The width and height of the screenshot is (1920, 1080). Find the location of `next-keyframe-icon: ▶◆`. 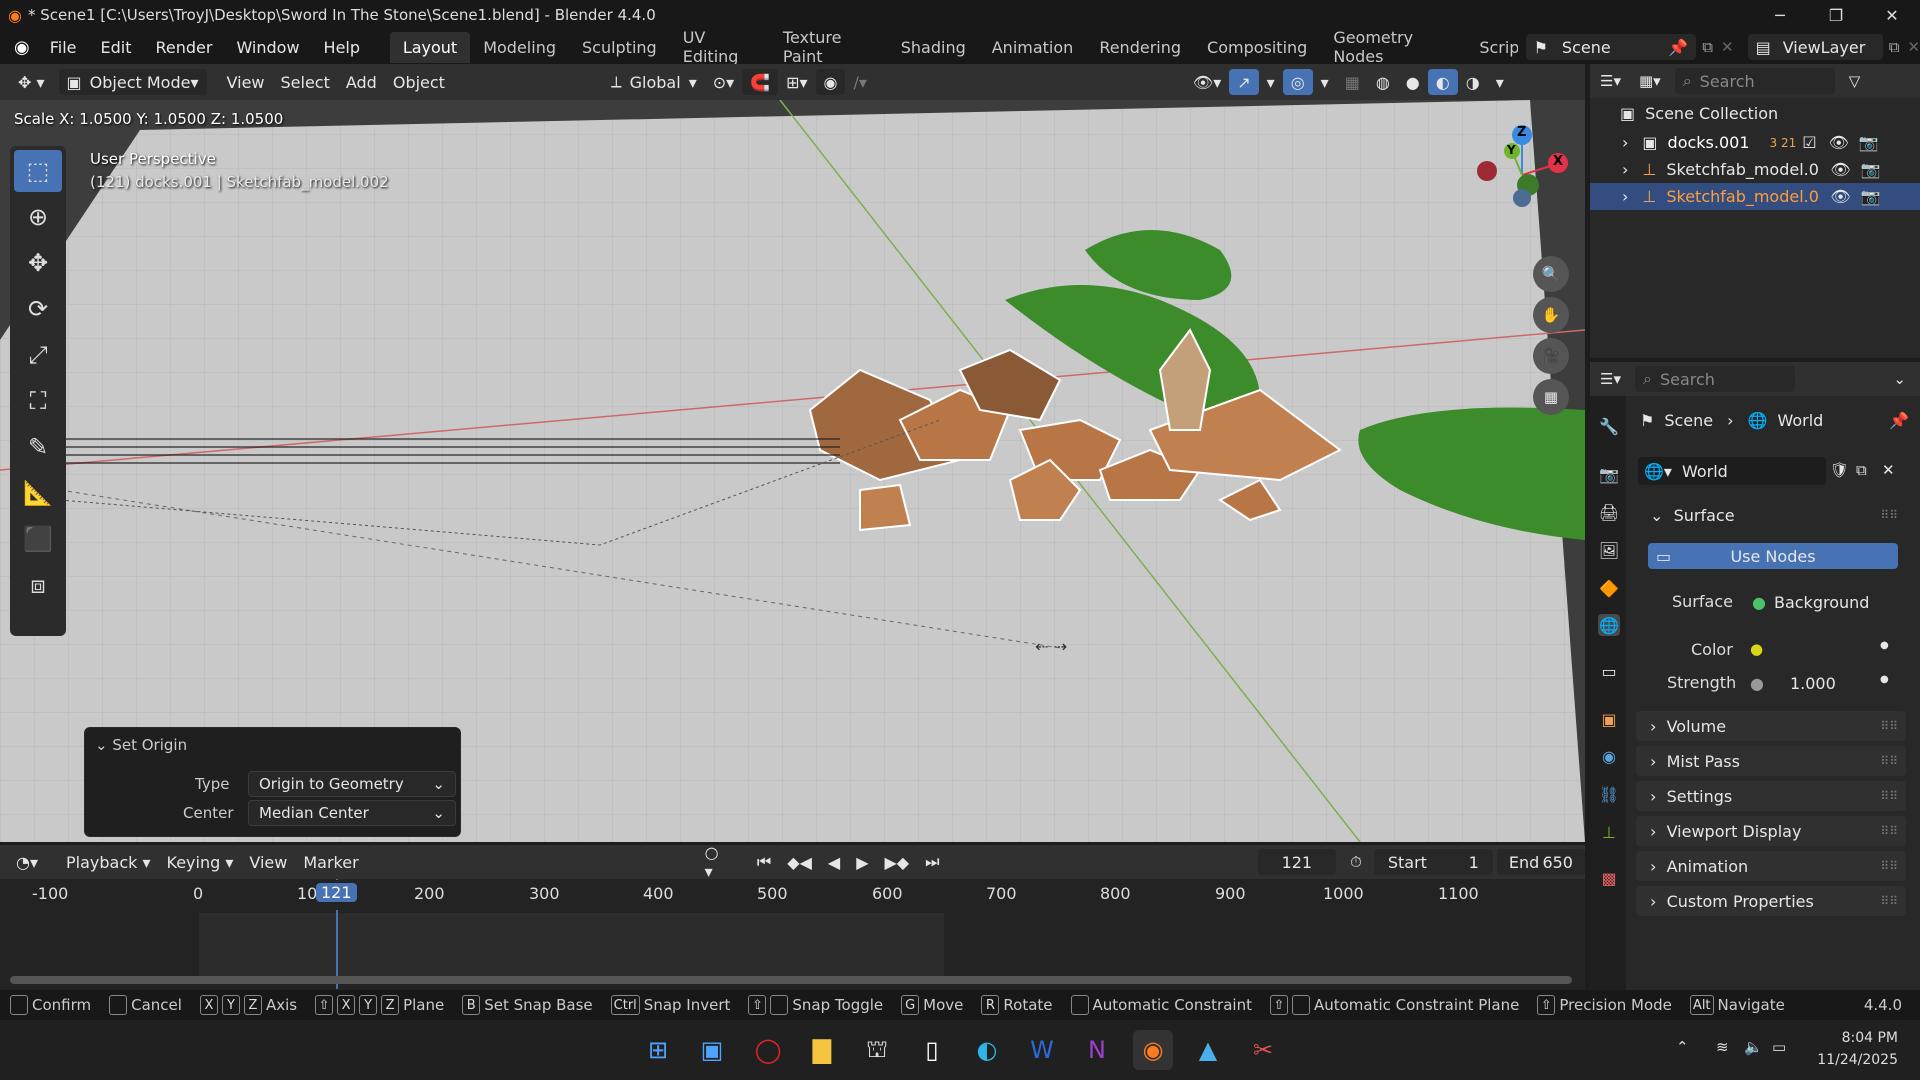

next-keyframe-icon: ▶◆ is located at coordinates (897, 862).